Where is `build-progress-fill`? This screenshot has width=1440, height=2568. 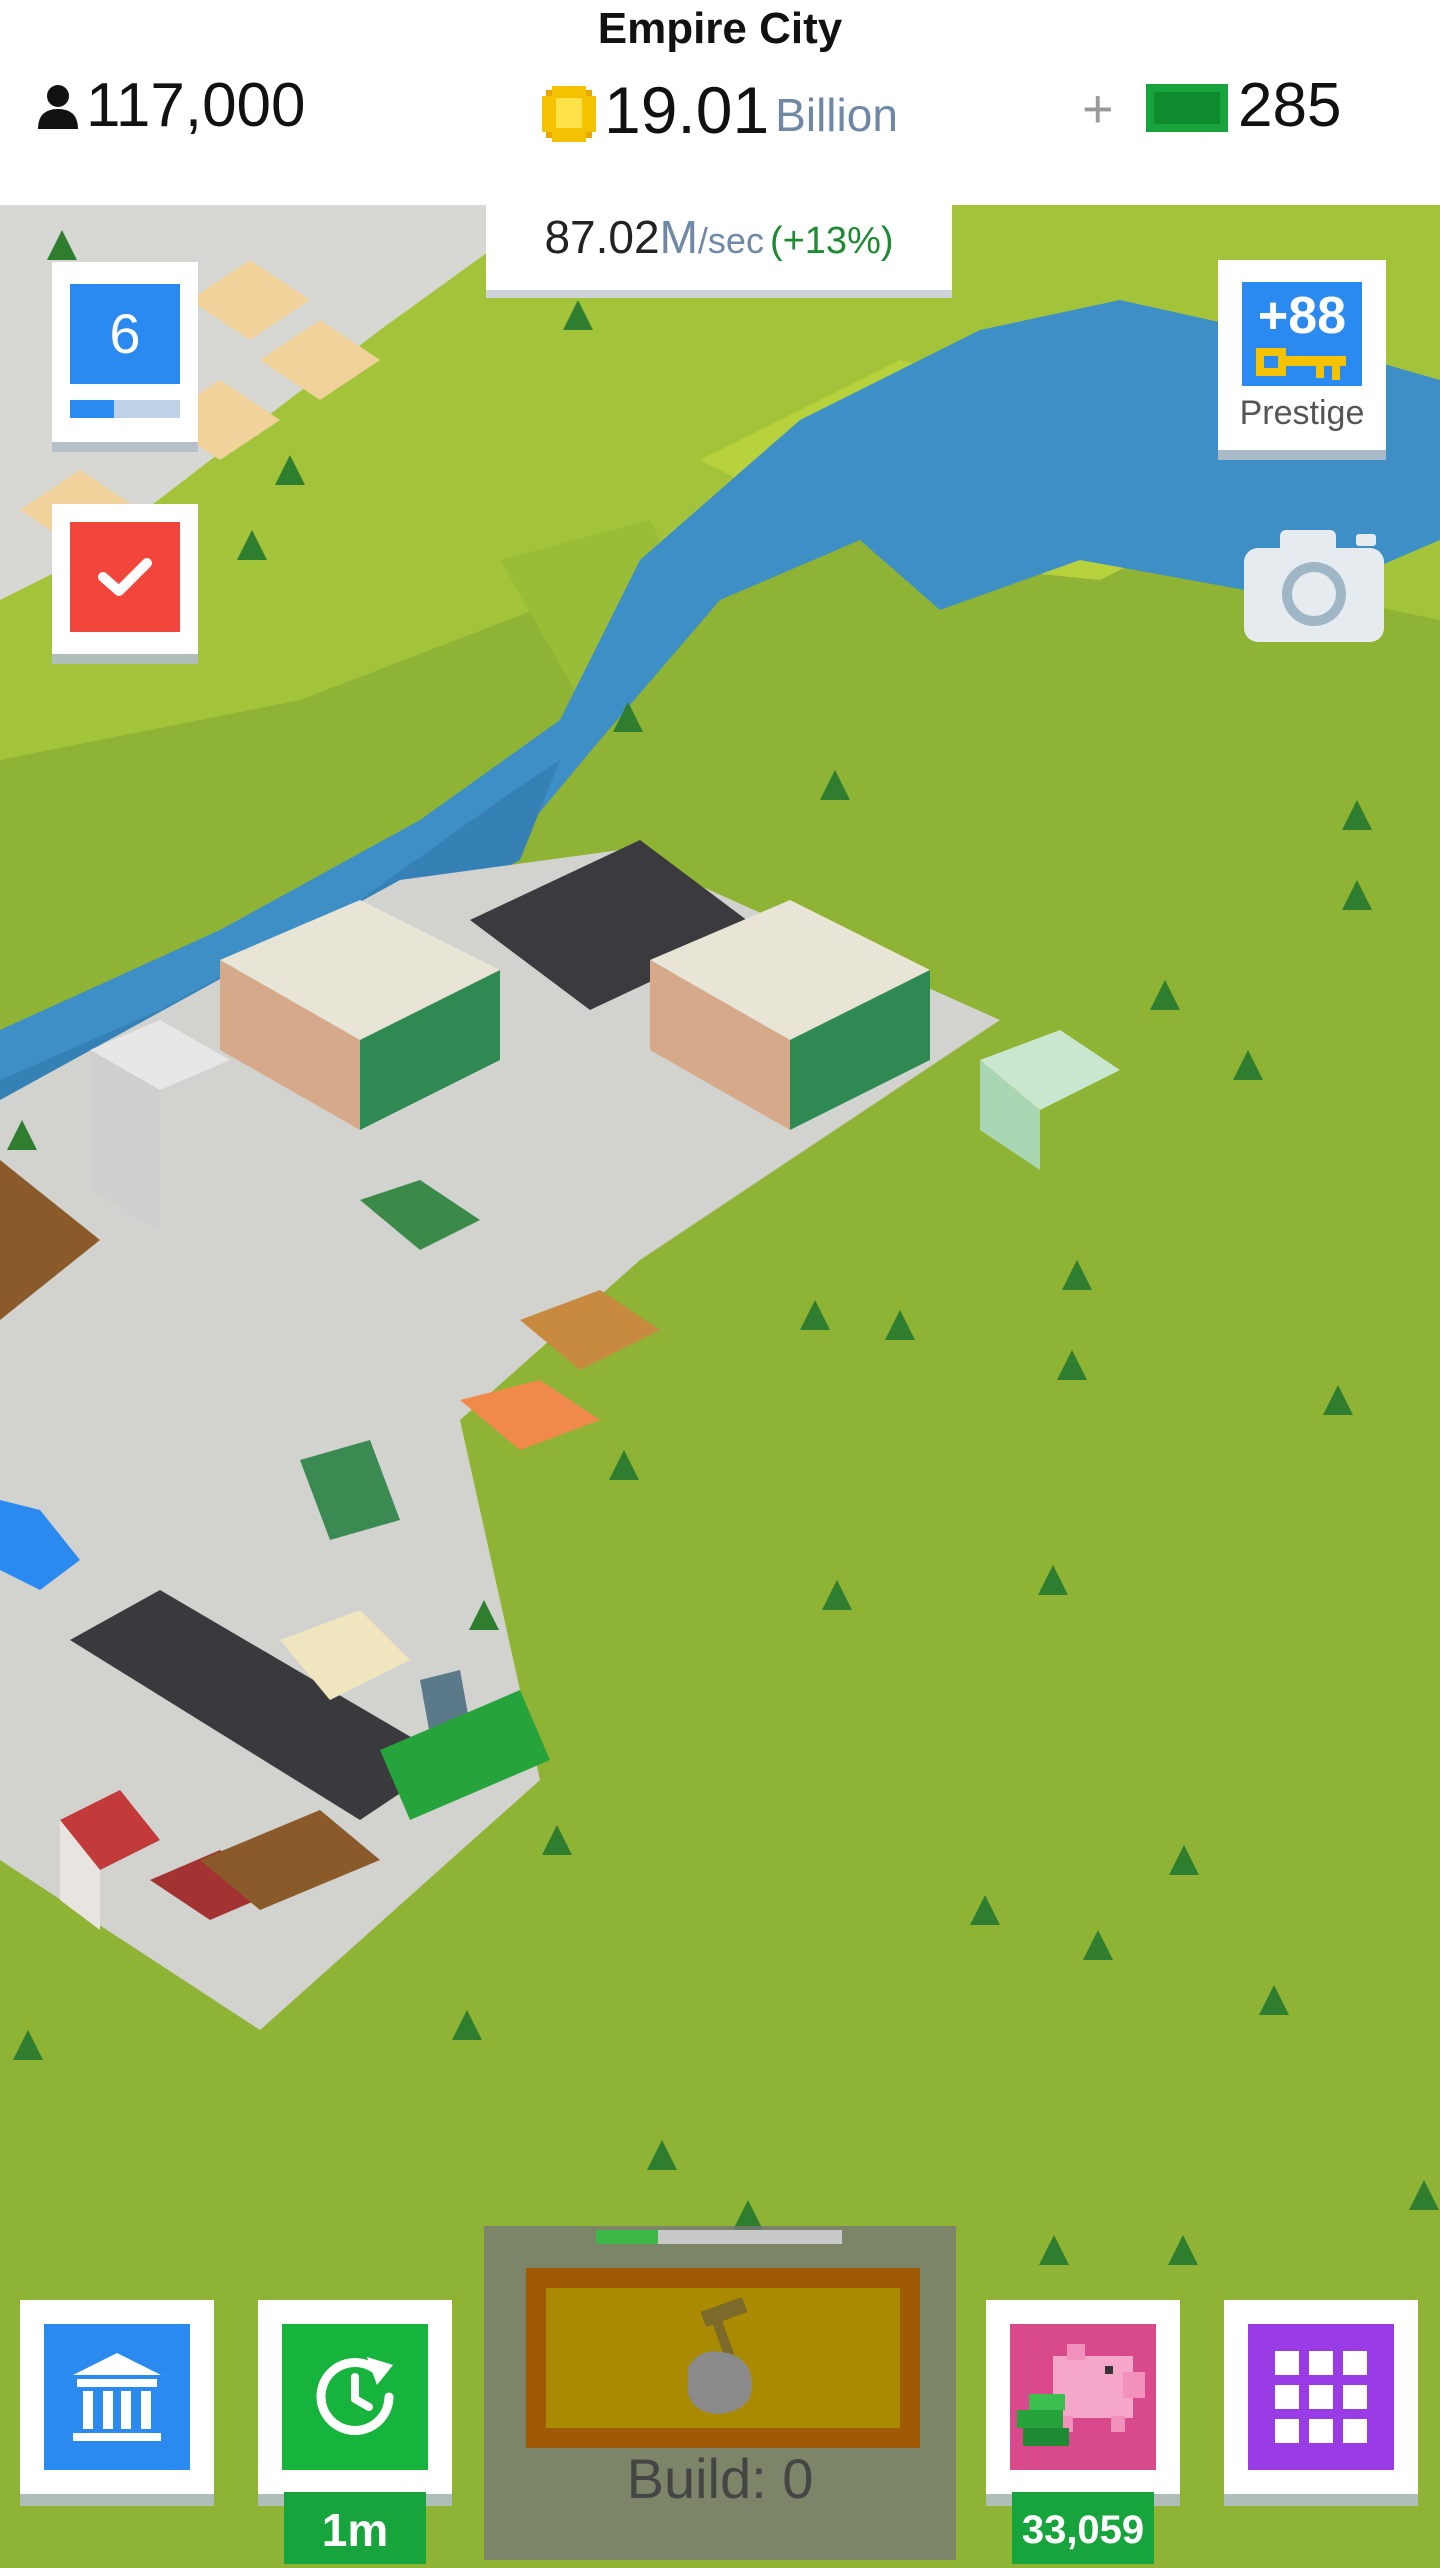 build-progress-fill is located at coordinates (627, 2237).